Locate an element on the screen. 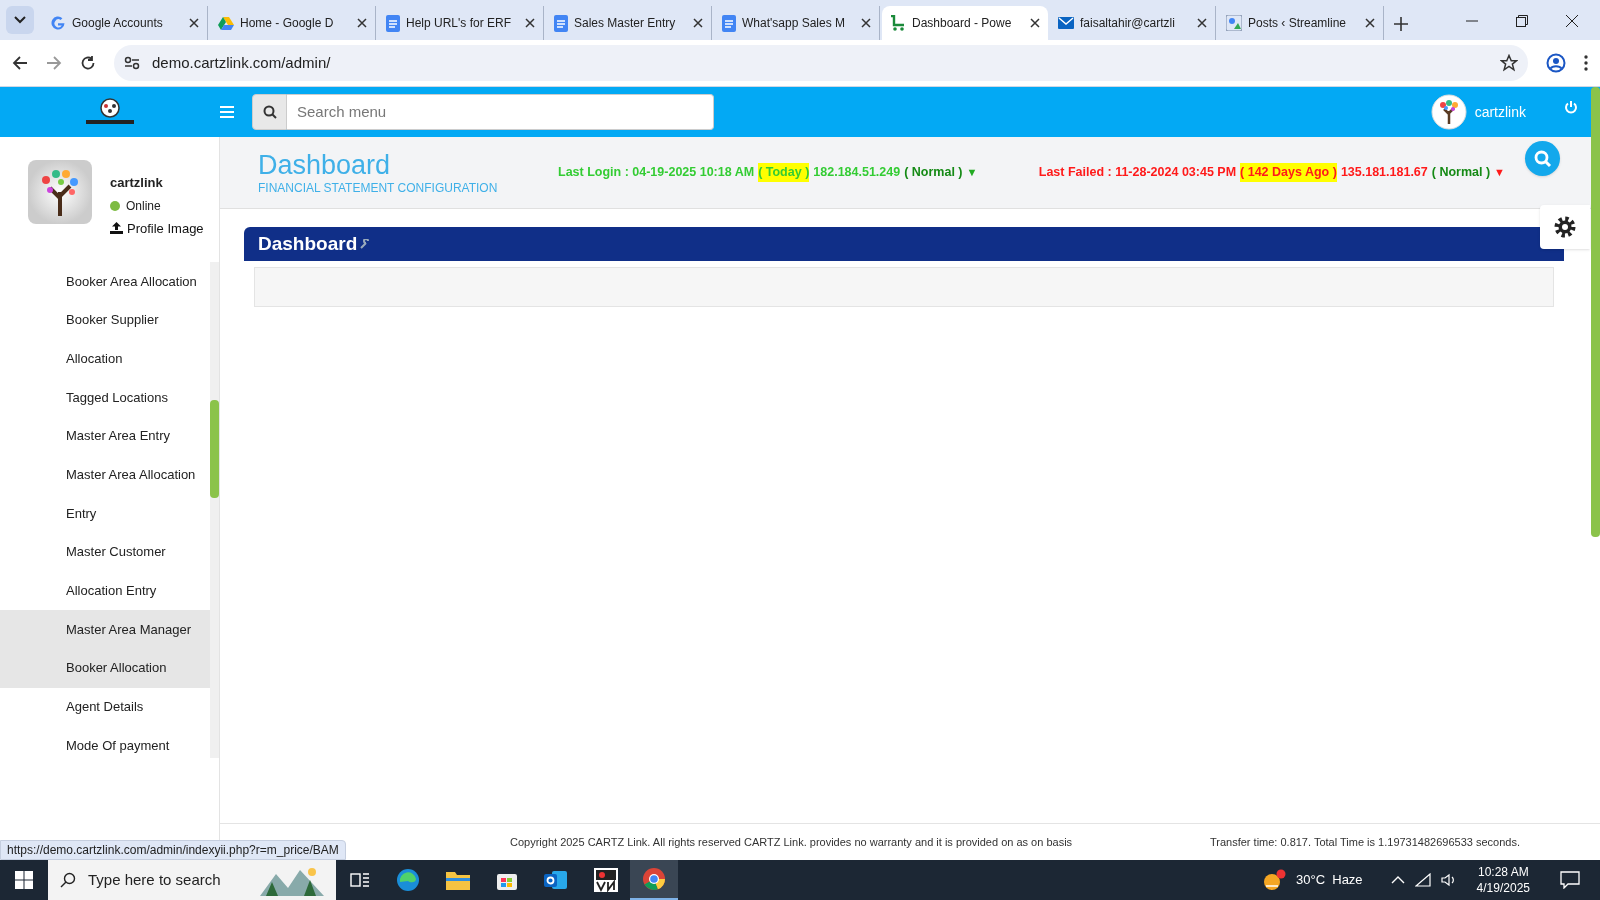  login-info-text: Last Login : 04-19-2025 10:18 AM is located at coordinates (656, 173).